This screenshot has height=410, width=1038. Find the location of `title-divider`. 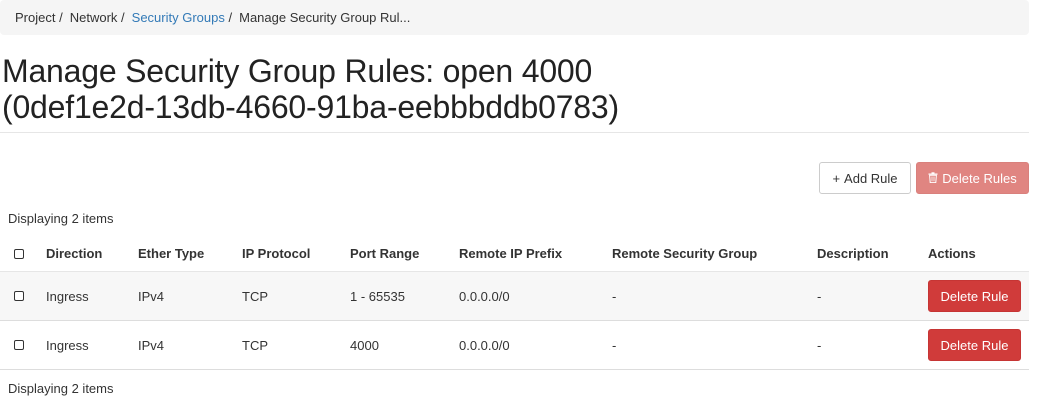

title-divider is located at coordinates (514, 132).